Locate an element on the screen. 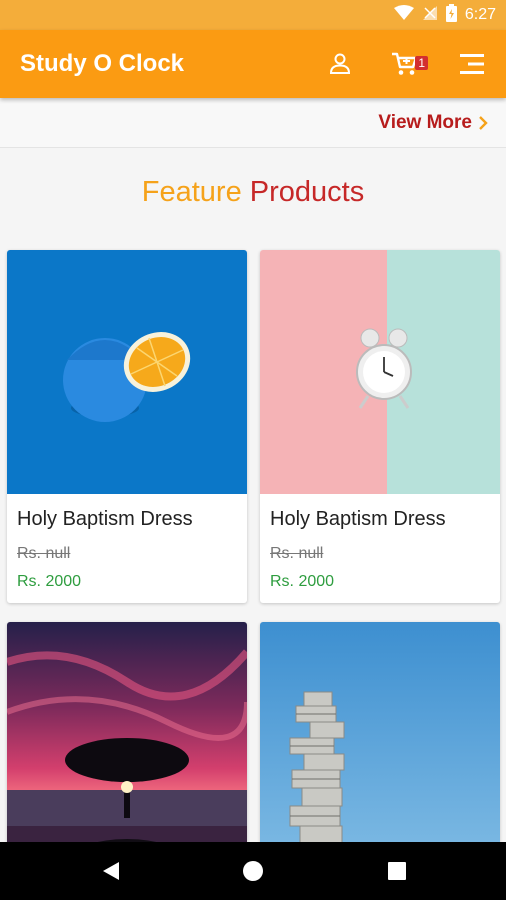  tower-image is located at coordinates (317, 778).